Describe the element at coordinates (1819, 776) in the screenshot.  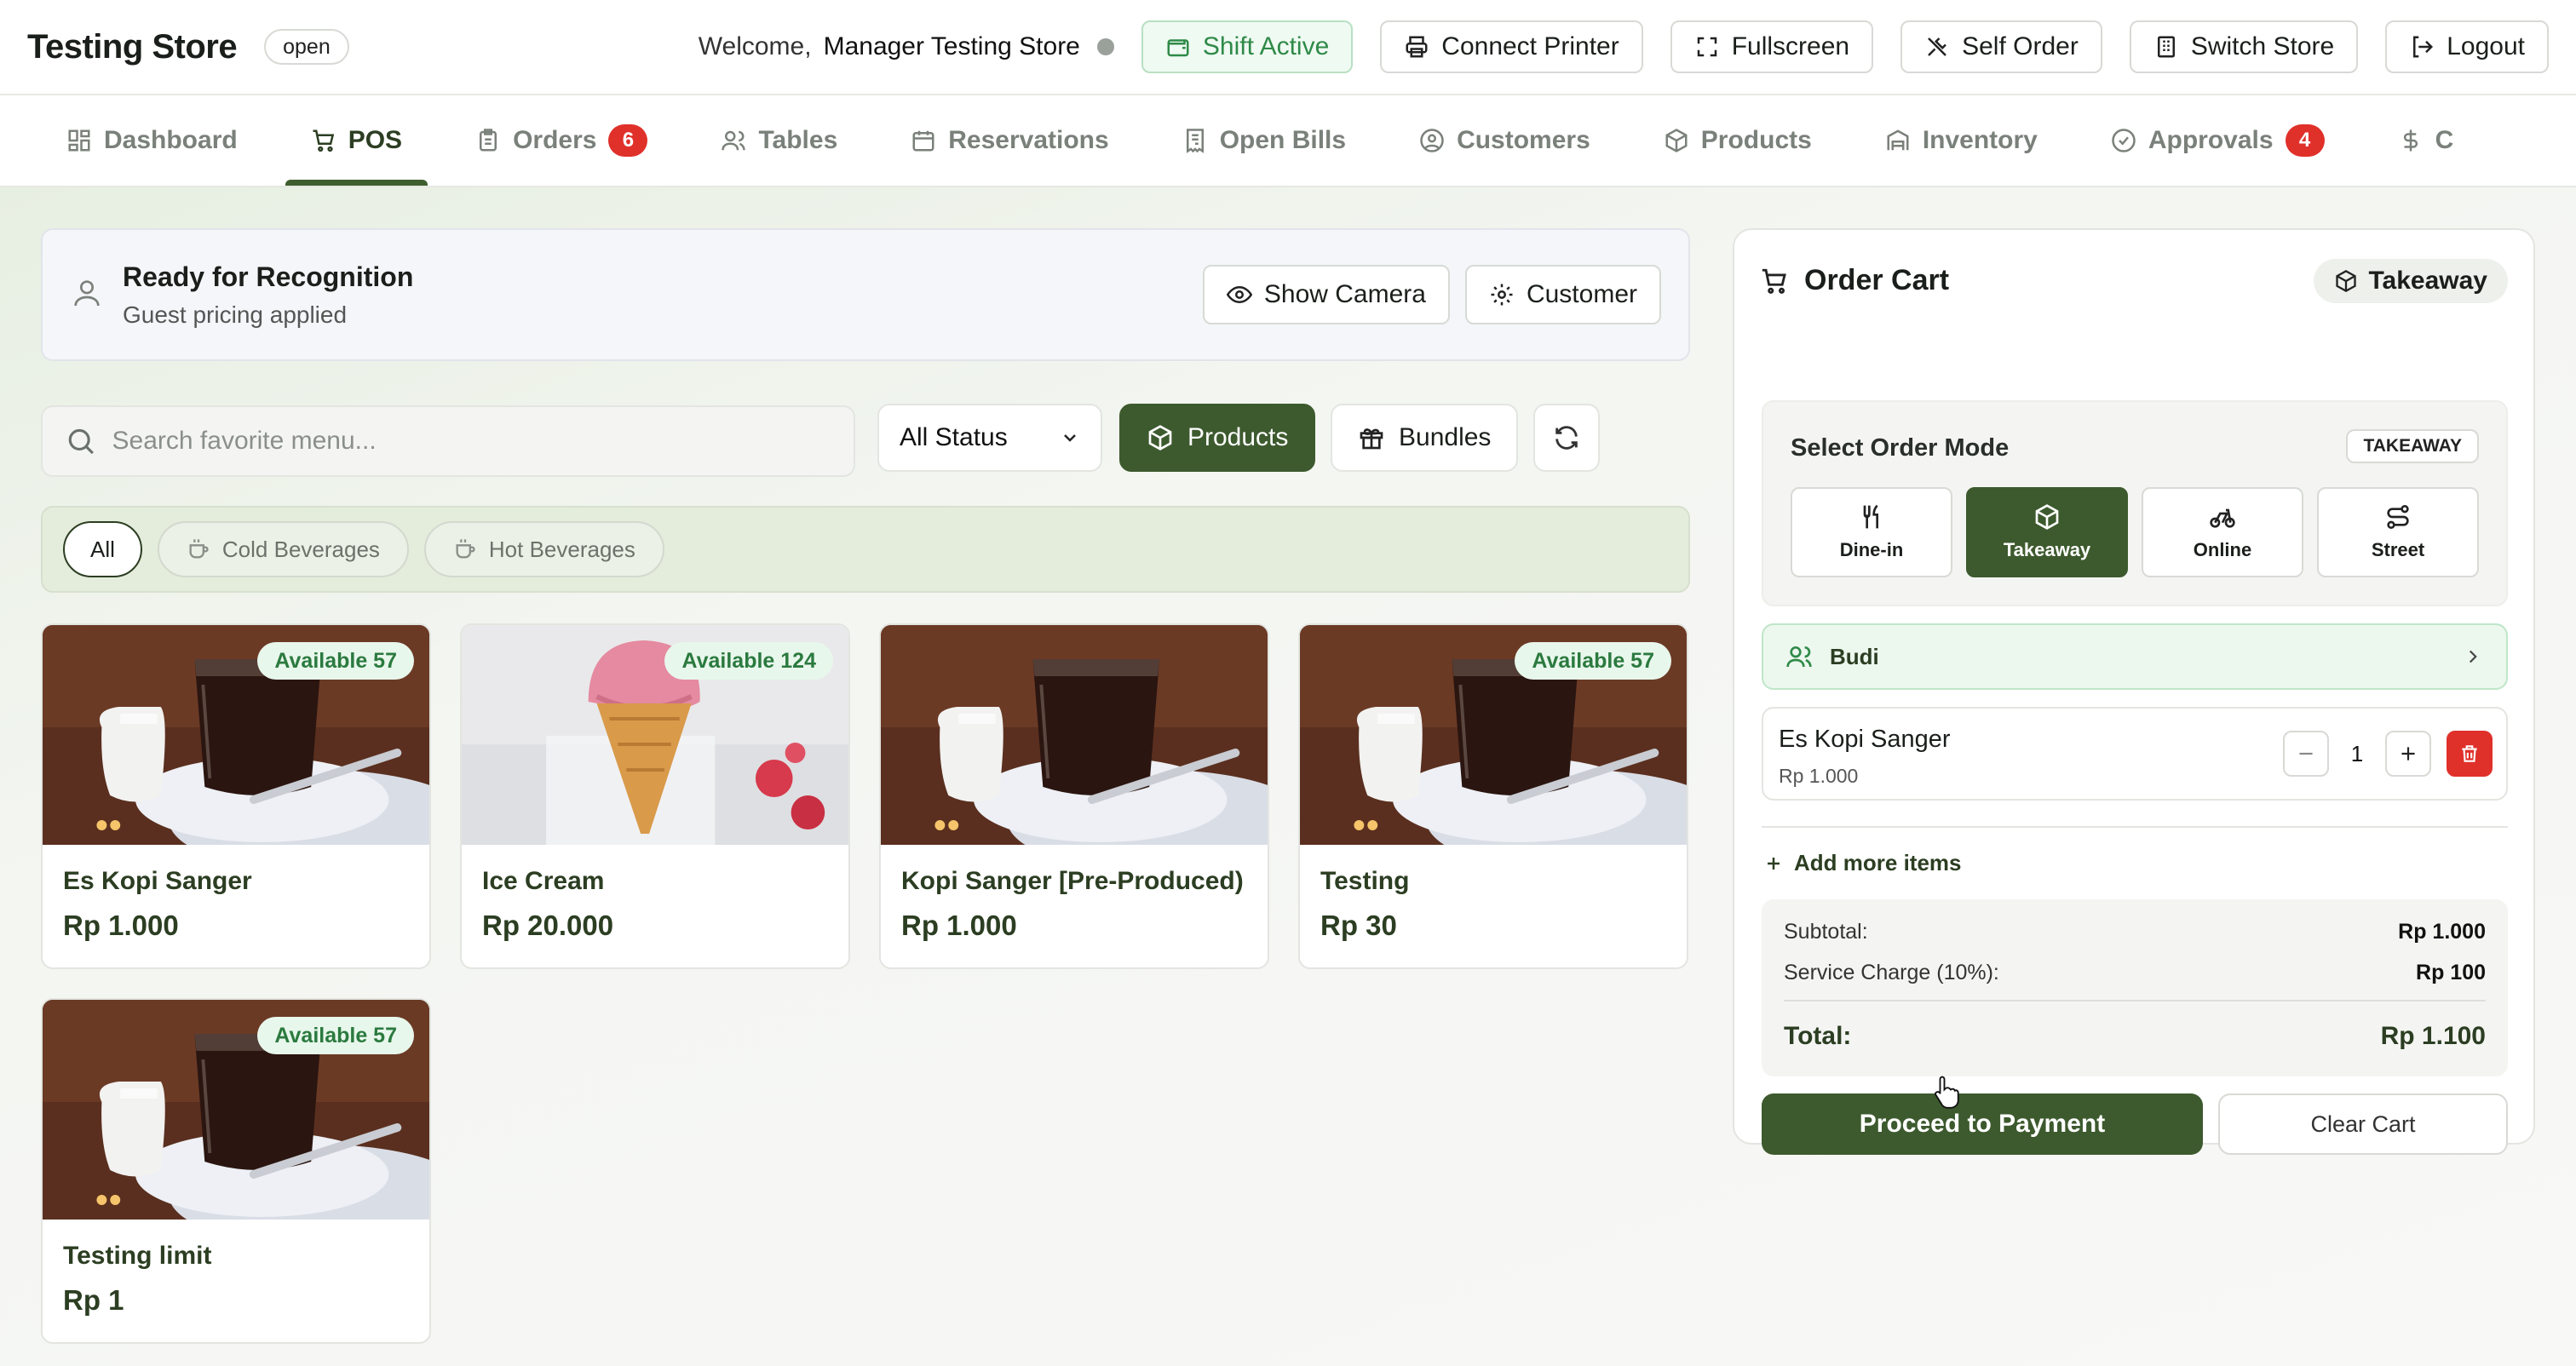
I see `cart-item-price: Rp 1.000` at that location.